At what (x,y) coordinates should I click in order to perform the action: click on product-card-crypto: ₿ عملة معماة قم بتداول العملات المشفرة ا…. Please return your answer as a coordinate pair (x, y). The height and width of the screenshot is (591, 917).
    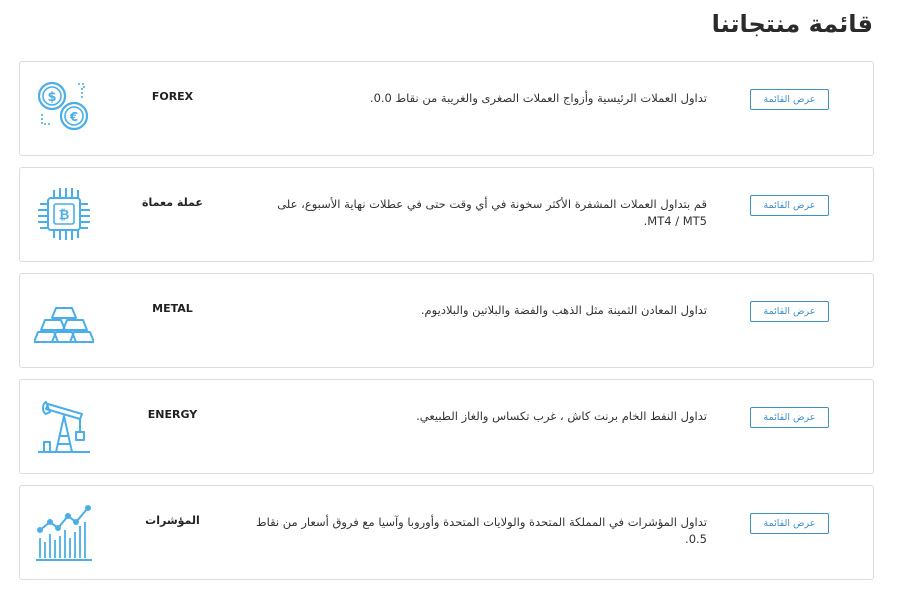
    Looking at the image, I should click on (446, 214).